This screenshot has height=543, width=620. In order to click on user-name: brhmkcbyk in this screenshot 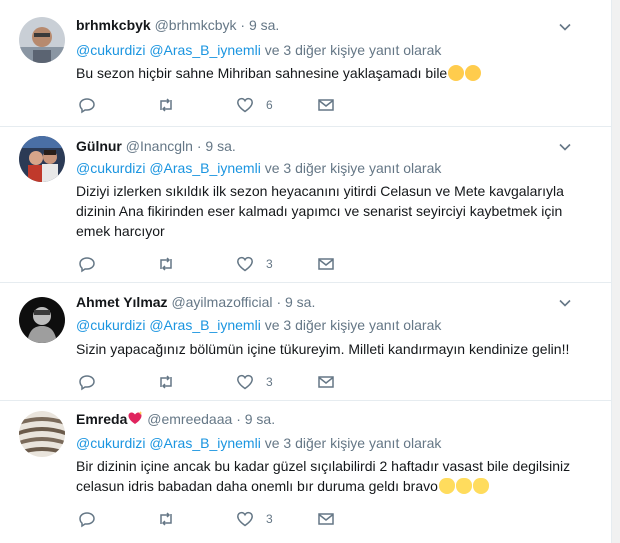, I will do `click(113, 25)`.